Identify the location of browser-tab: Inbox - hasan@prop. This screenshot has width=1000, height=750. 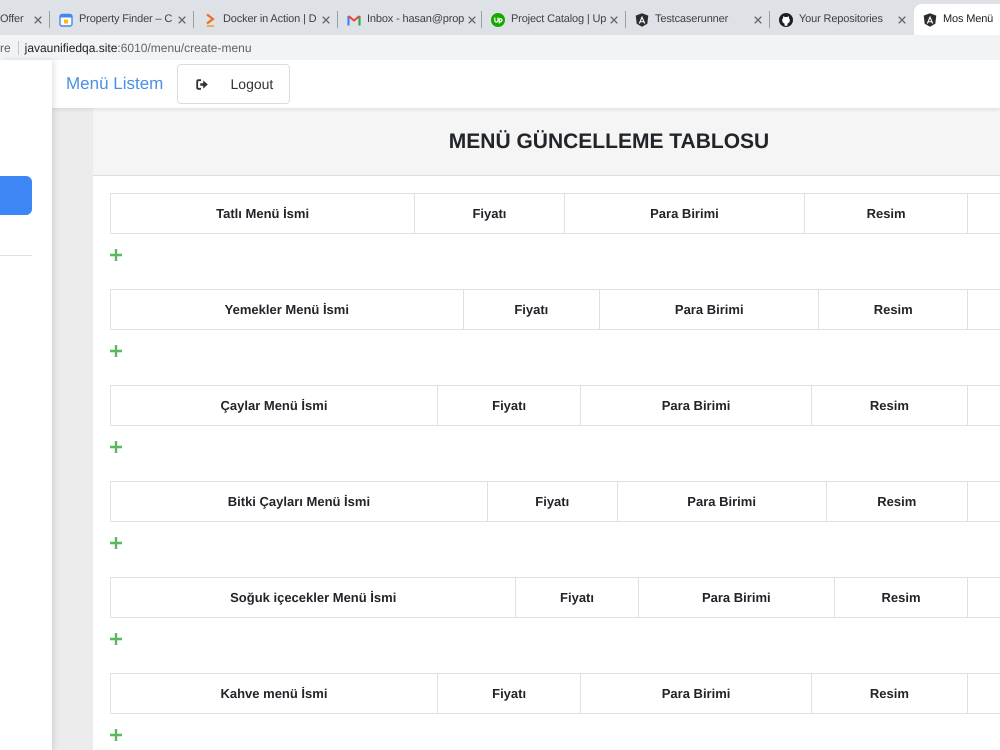
(410, 19).